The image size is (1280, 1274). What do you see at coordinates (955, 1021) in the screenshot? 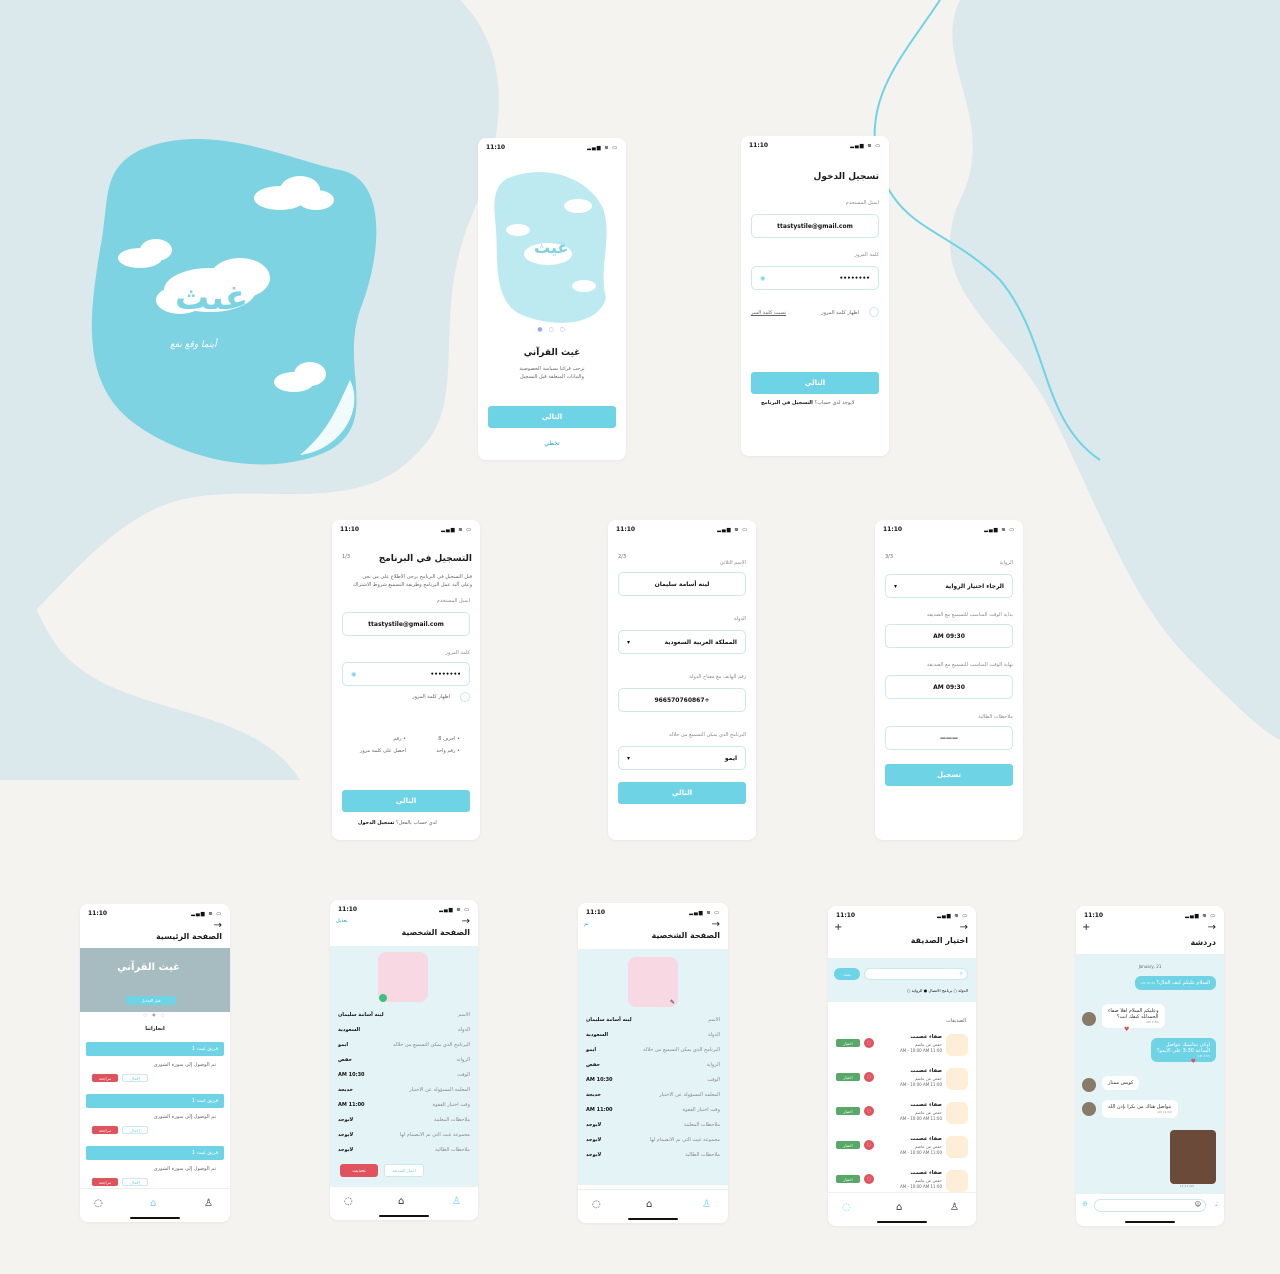
I see `section-title: الصديقات` at bounding box center [955, 1021].